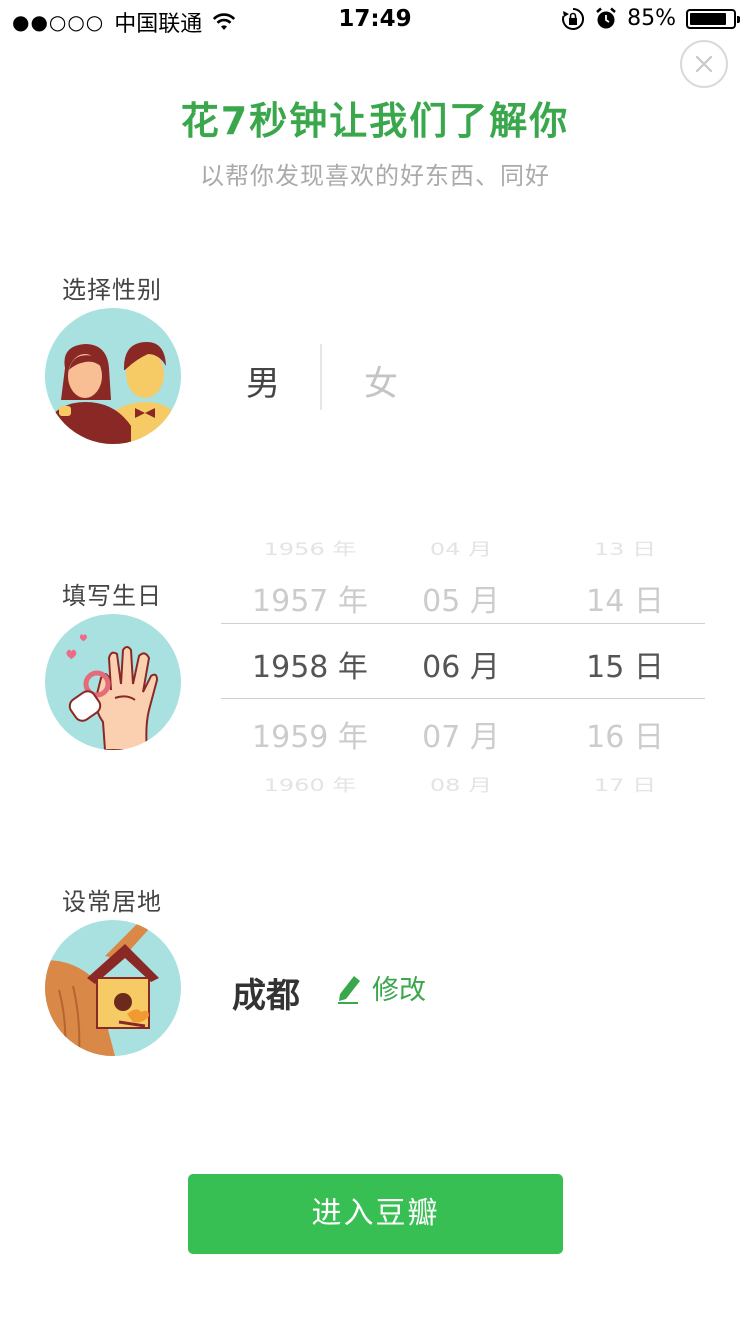 Image resolution: width=750 pixels, height=1334 pixels. I want to click on baby-hand-icon, so click(112, 692).